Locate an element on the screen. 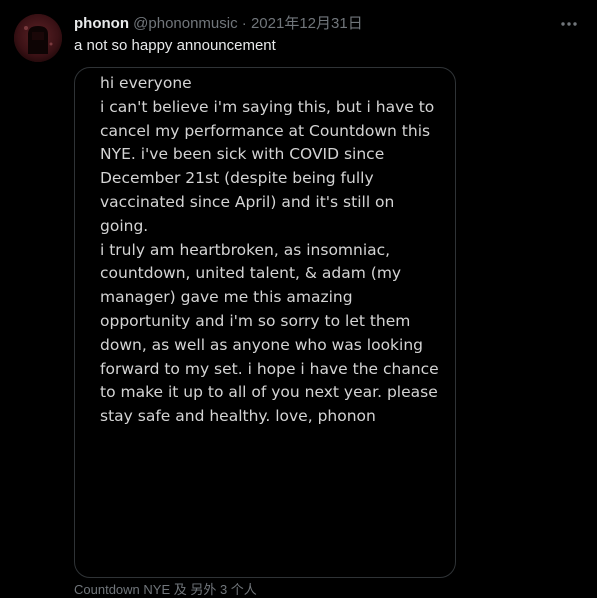 The image size is (597, 598). user-handle: @phononmusic is located at coordinates (185, 23).